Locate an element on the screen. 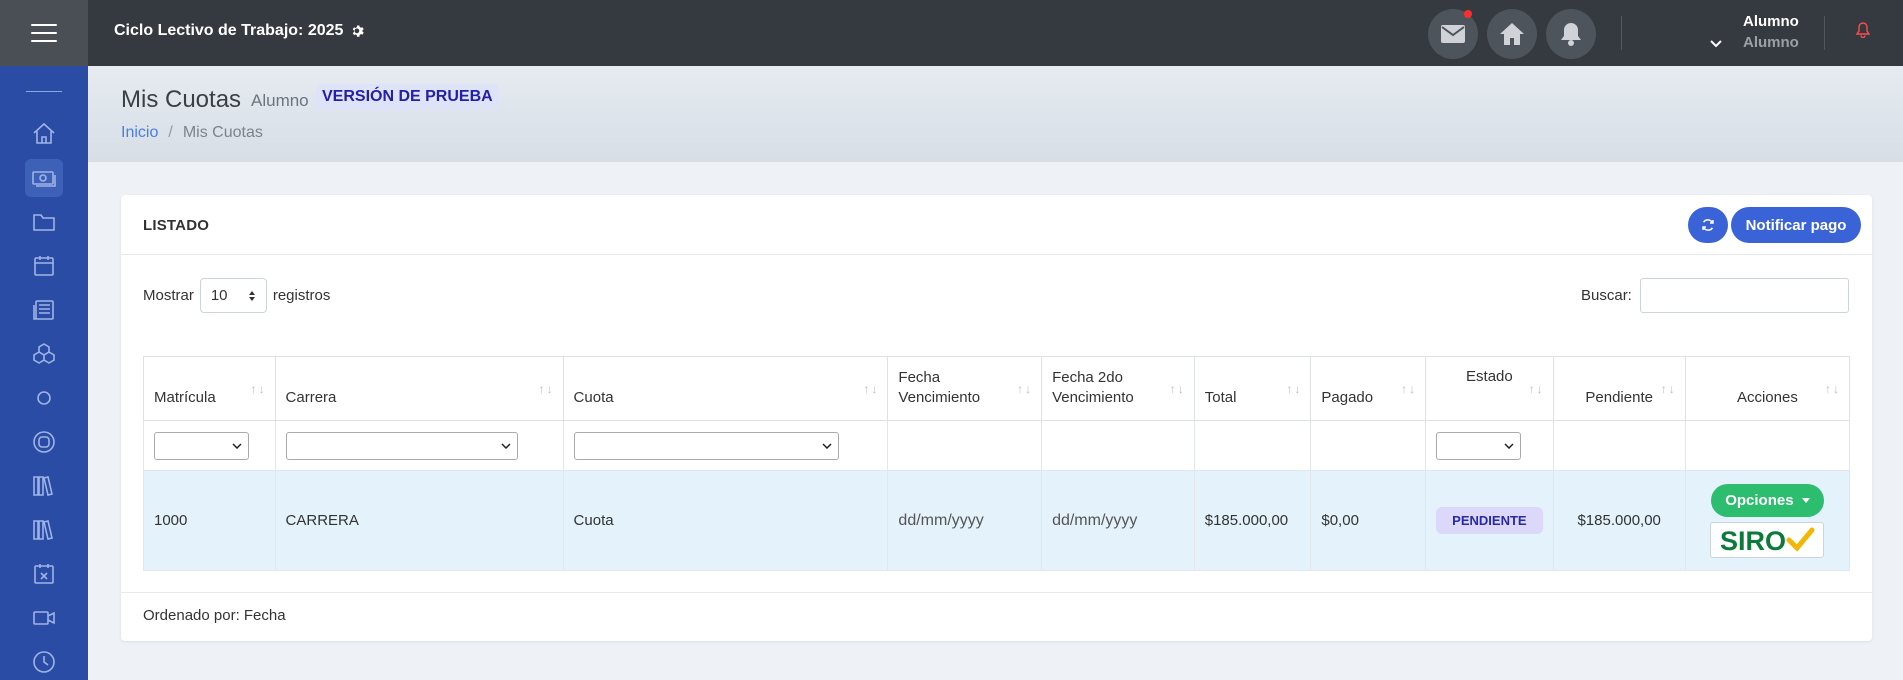  bell-icon is located at coordinates (1571, 34).